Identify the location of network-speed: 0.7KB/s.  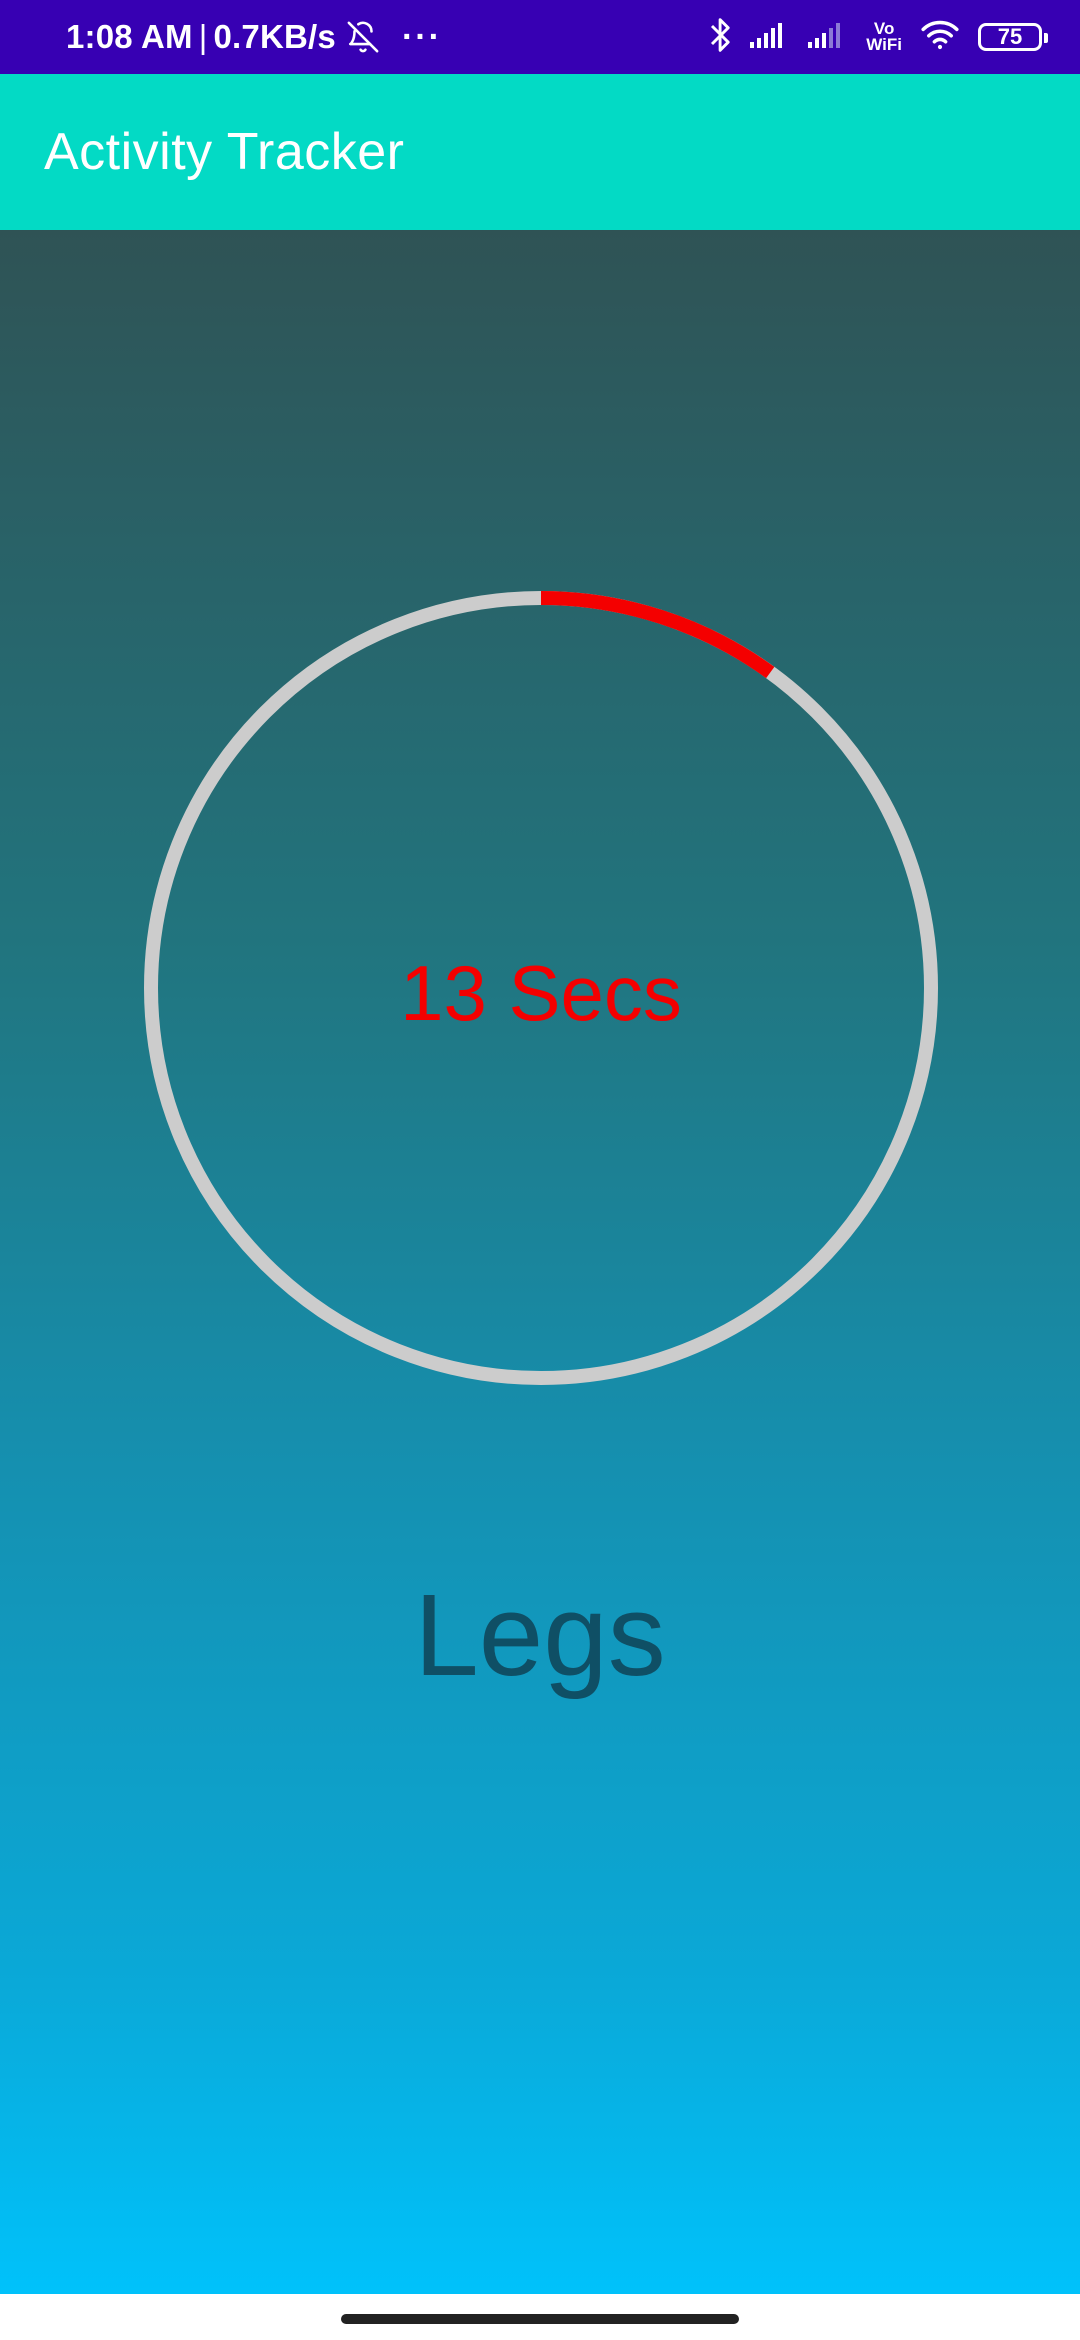
(274, 36).